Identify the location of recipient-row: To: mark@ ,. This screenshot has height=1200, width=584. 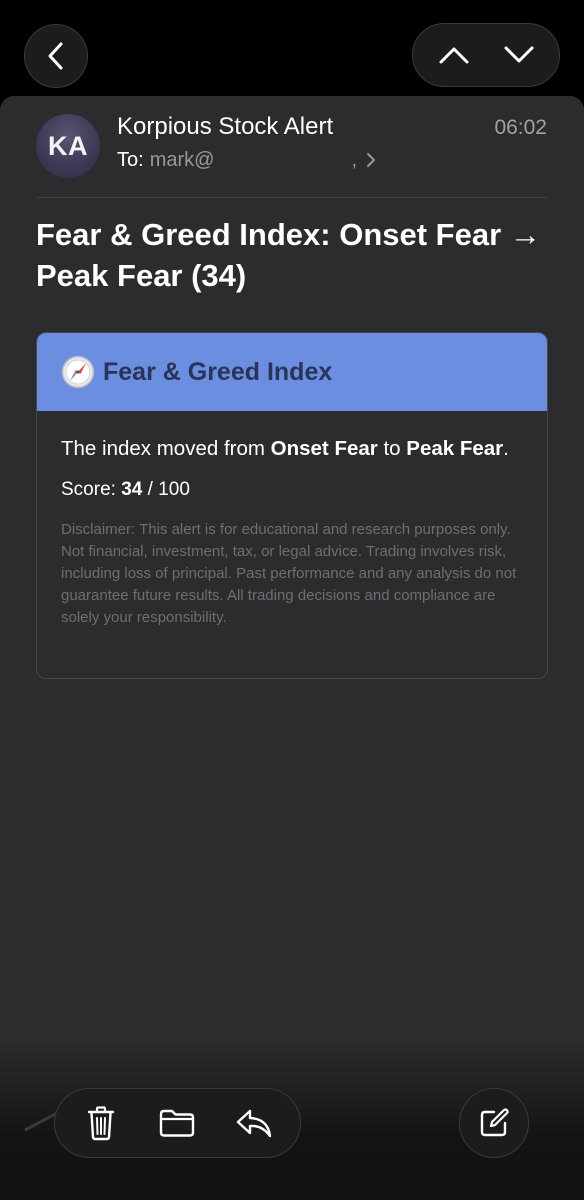
(247, 160).